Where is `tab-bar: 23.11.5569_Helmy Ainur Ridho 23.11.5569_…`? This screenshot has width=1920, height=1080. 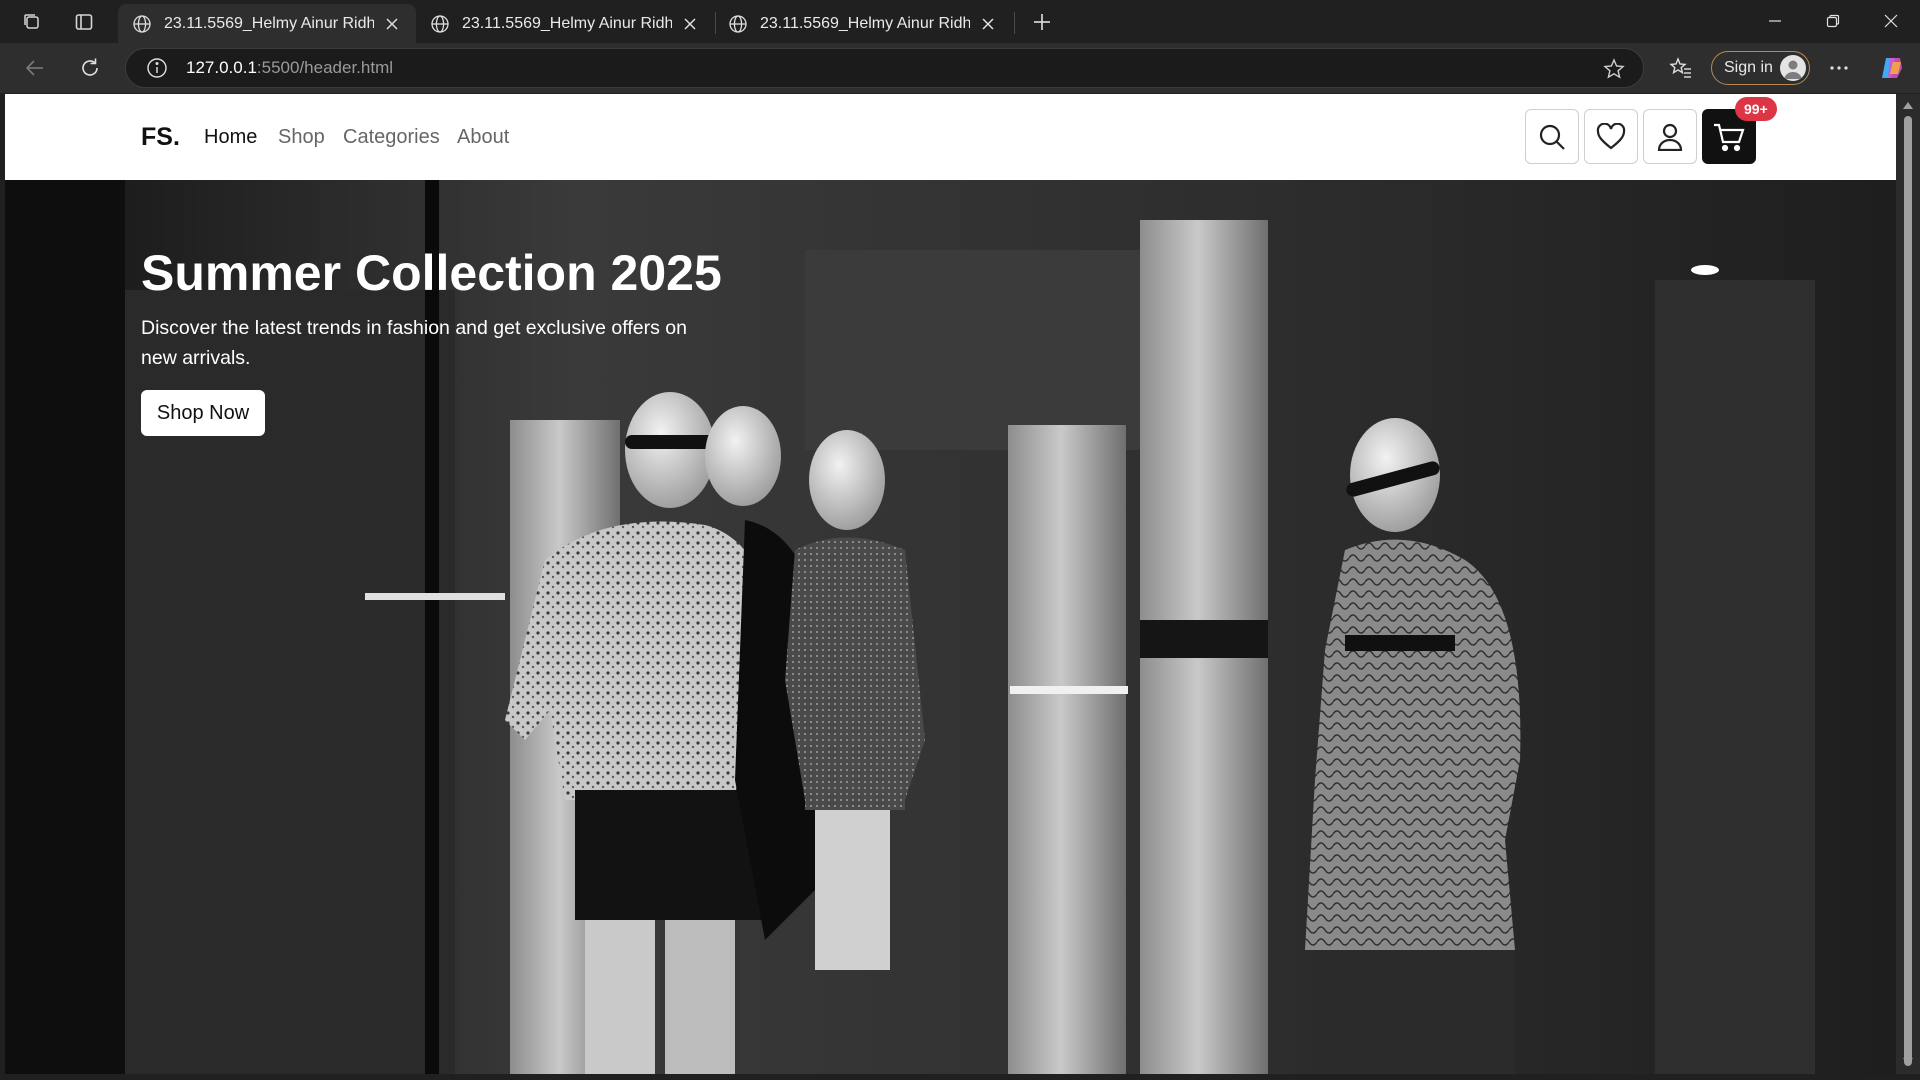
tab-bar: 23.11.5569_Helmy Ainur Ridho 23.11.5569_… is located at coordinates (960, 21).